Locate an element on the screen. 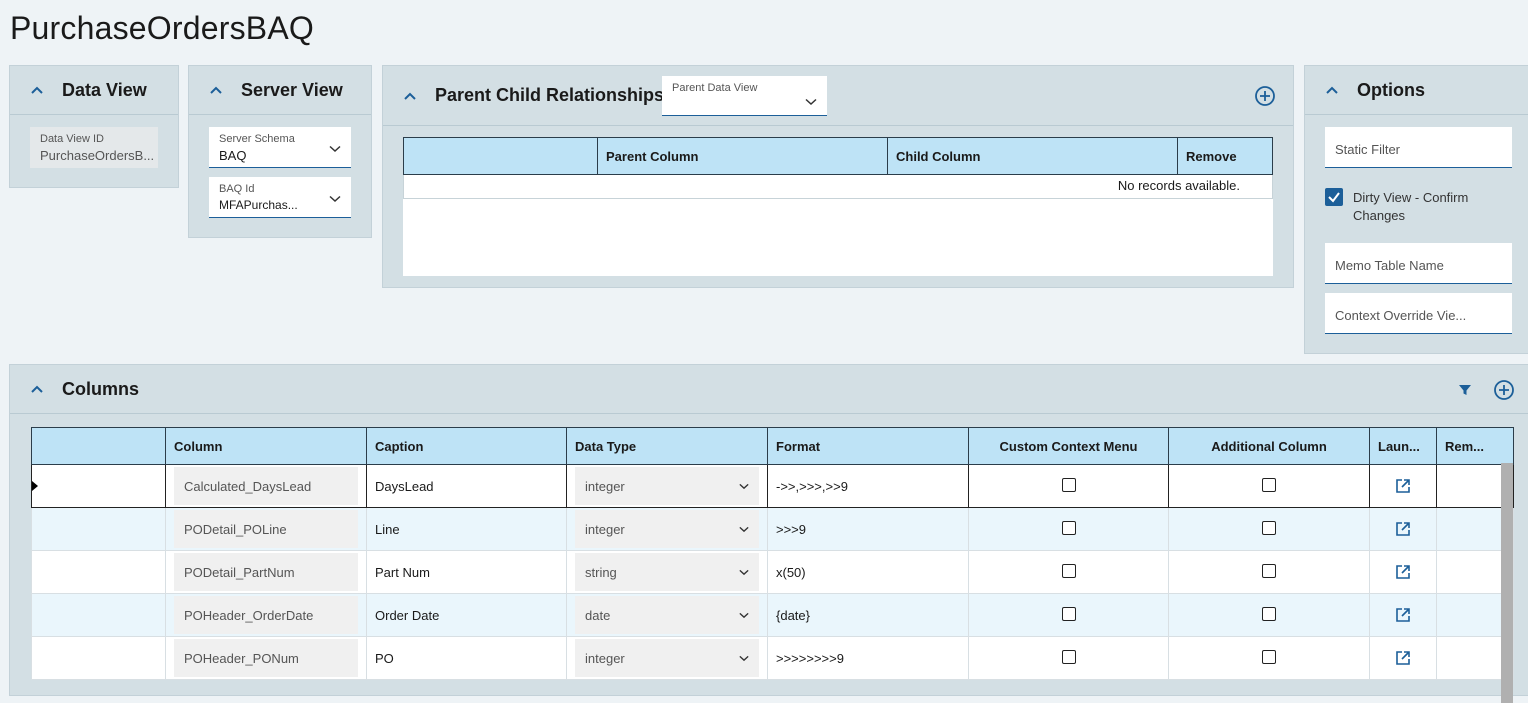 This screenshot has height=703, width=1528. additional-column-cell is located at coordinates (1269, 658).